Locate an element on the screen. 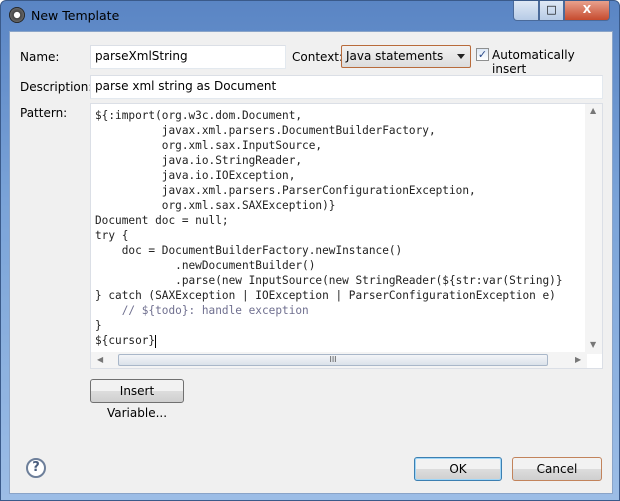 The height and width of the screenshot is (501, 620). maximize-button: □ is located at coordinates (551, 11).